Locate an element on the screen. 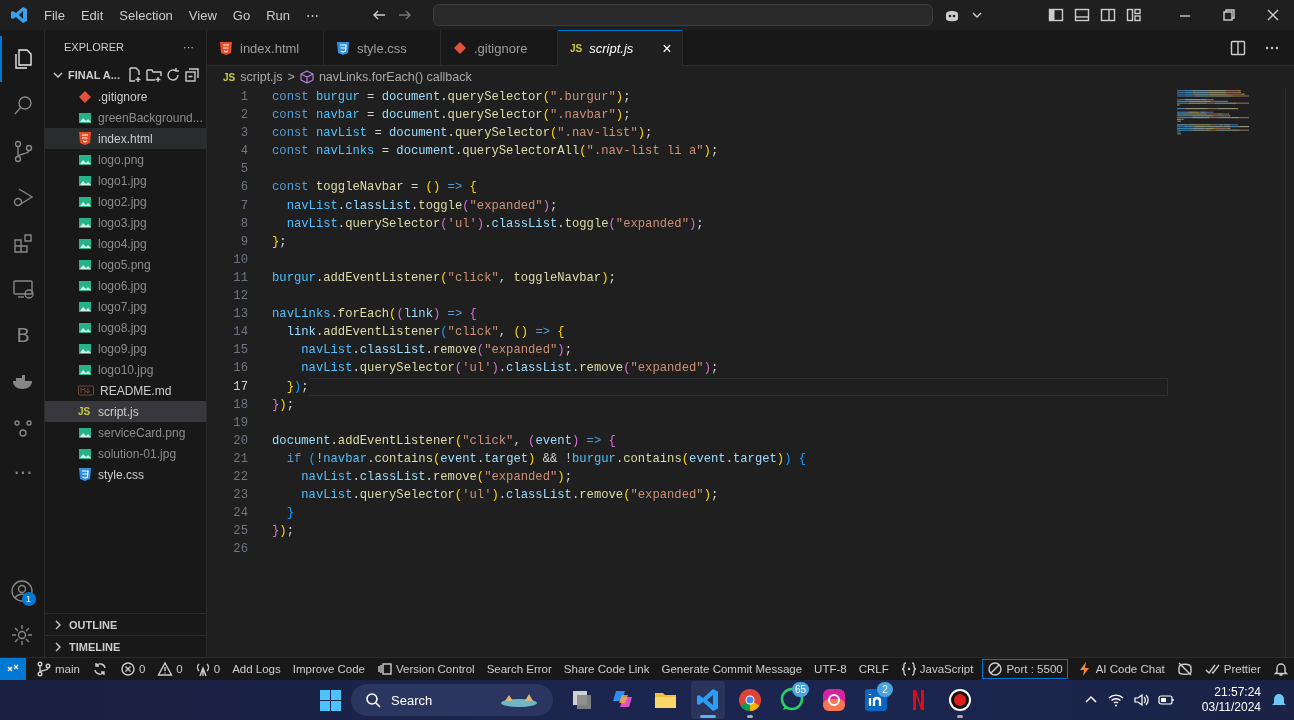 The width and height of the screenshot is (1294, 720). settings-icon is located at coordinates (22, 635).